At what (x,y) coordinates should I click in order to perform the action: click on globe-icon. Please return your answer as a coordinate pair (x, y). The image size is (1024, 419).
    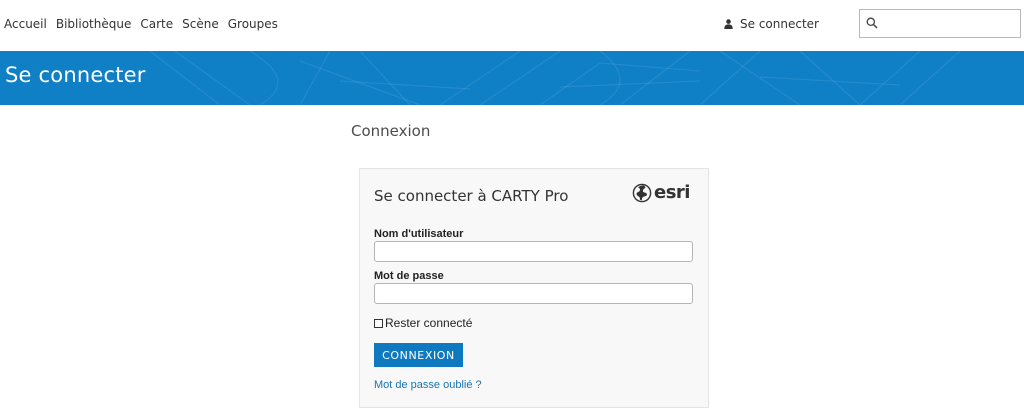
    Looking at the image, I should click on (642, 192).